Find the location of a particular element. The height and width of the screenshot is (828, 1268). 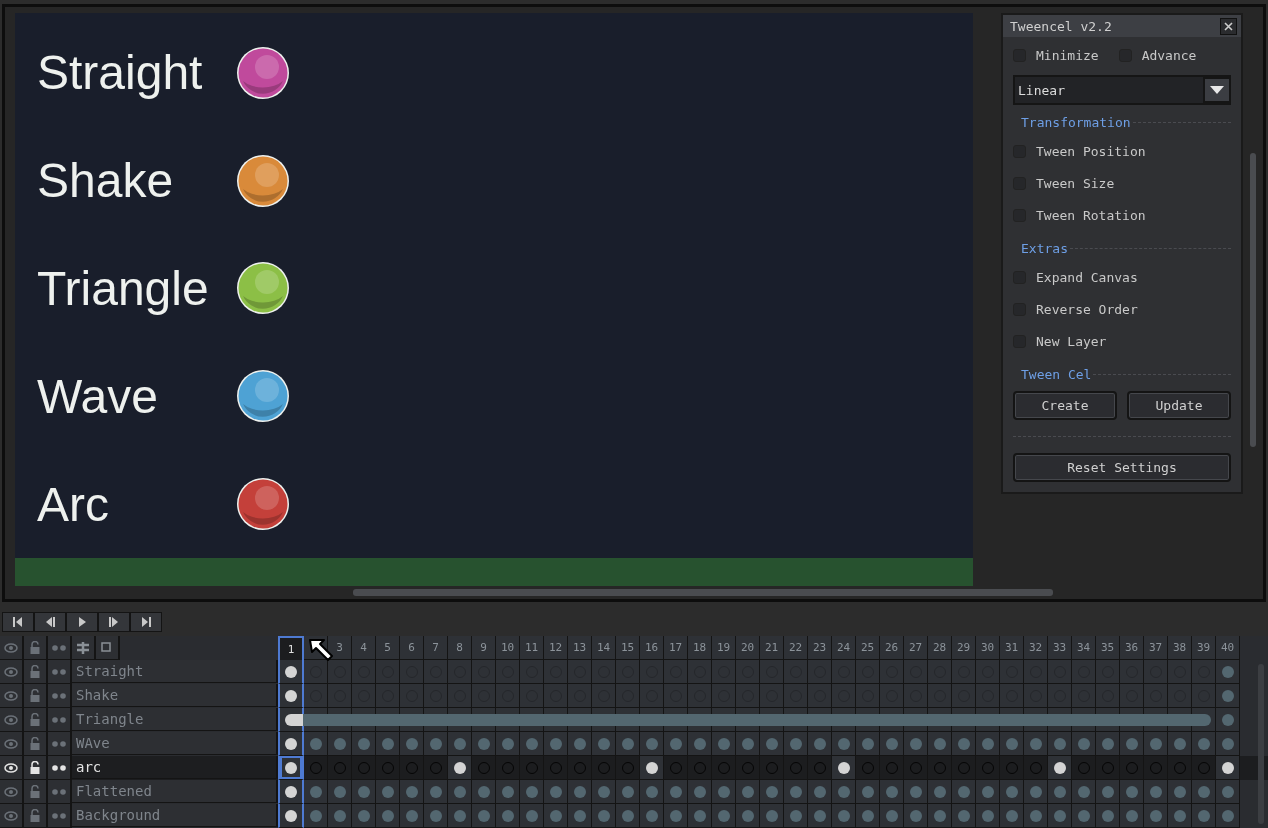

checkbox: Advance is located at coordinates (1157, 55).